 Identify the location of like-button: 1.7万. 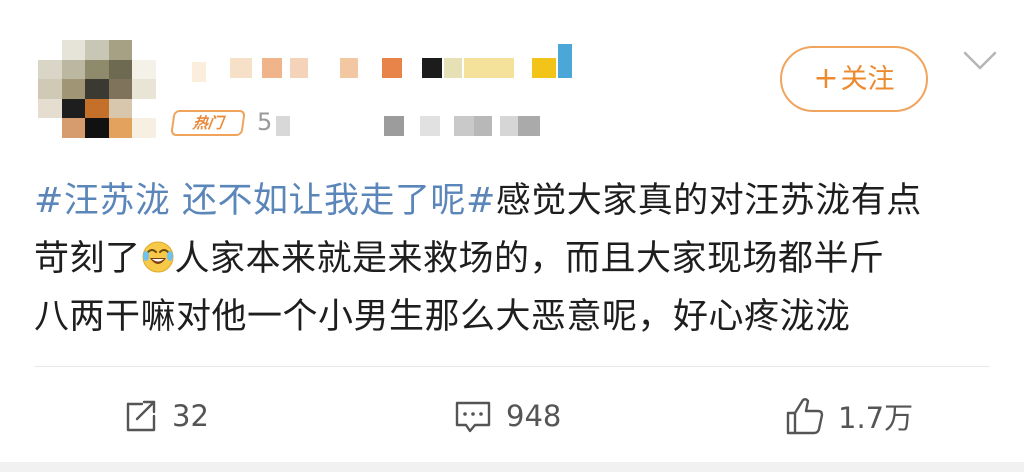
(848, 416).